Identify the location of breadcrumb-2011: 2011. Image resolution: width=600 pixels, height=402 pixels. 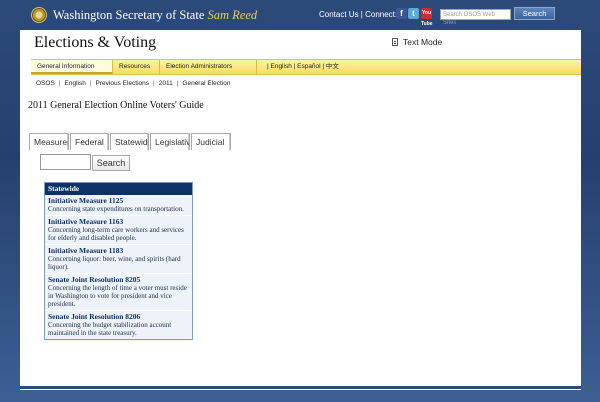
(166, 83).